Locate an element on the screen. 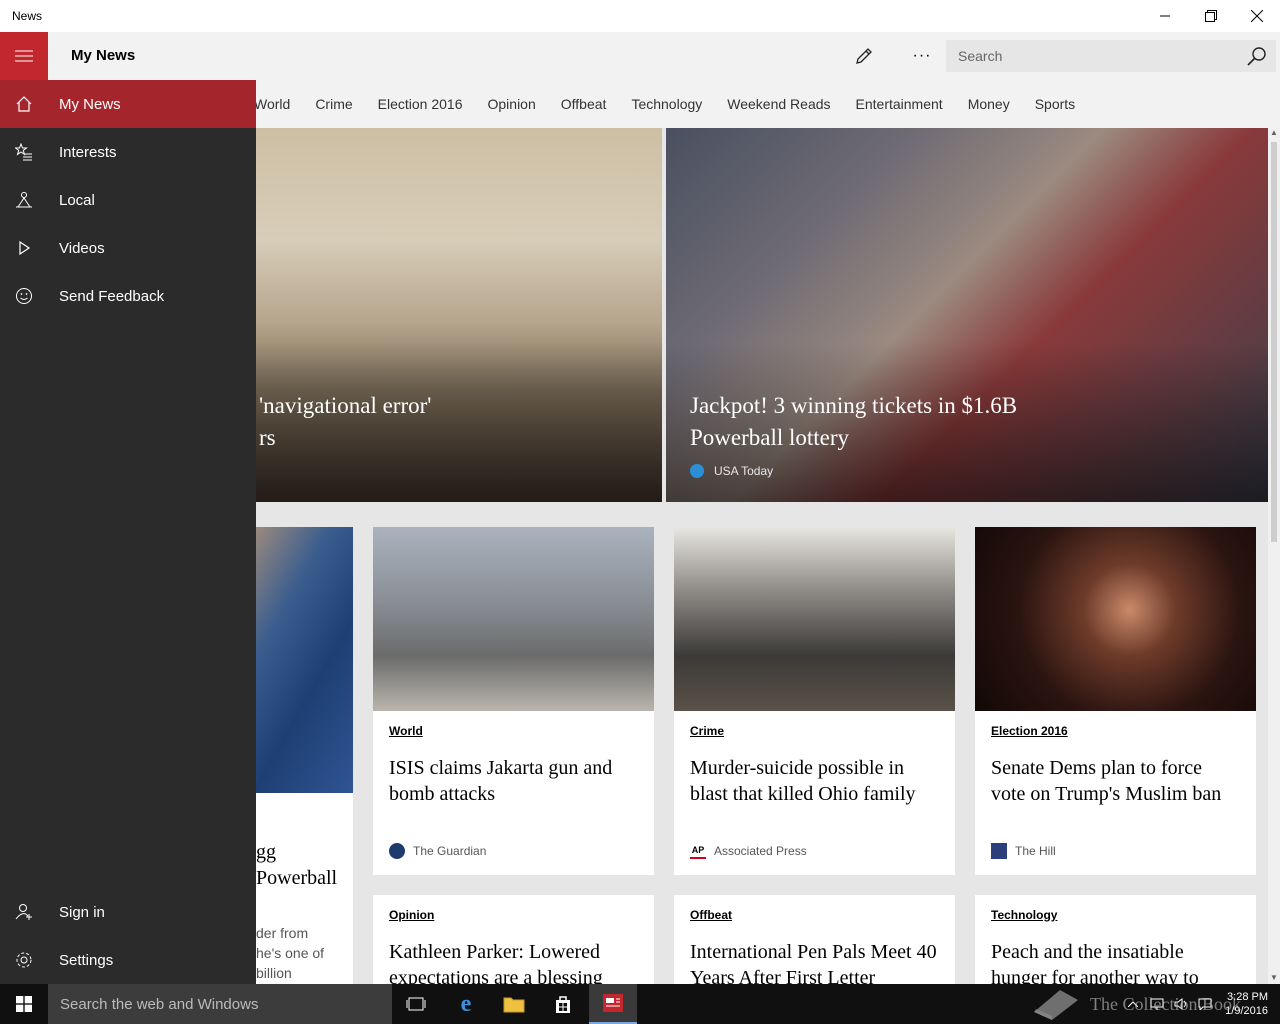  story-category: Election 2016 is located at coordinates (1029, 731).